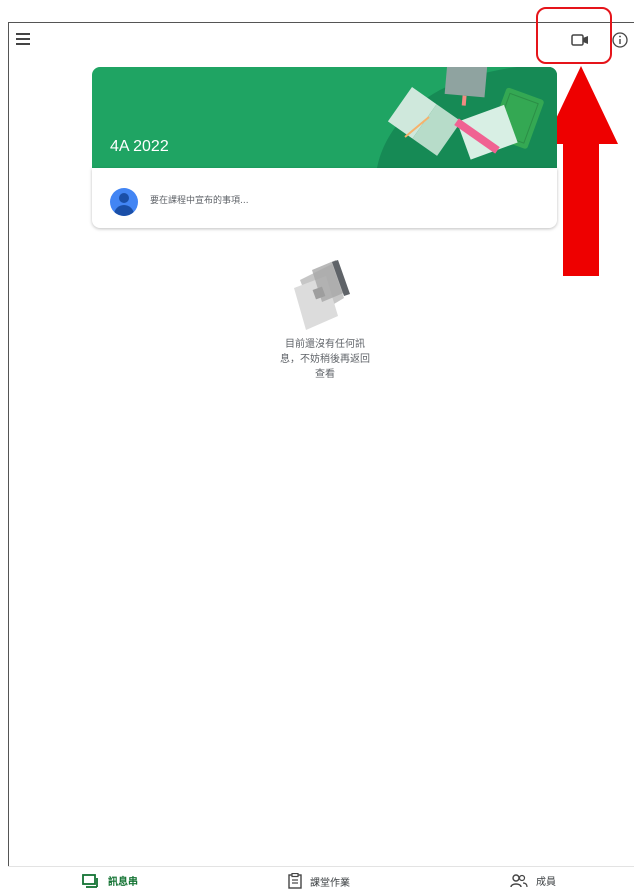 The image size is (634, 894). Describe the element at coordinates (620, 40) in the screenshot. I see `info-icon` at that location.